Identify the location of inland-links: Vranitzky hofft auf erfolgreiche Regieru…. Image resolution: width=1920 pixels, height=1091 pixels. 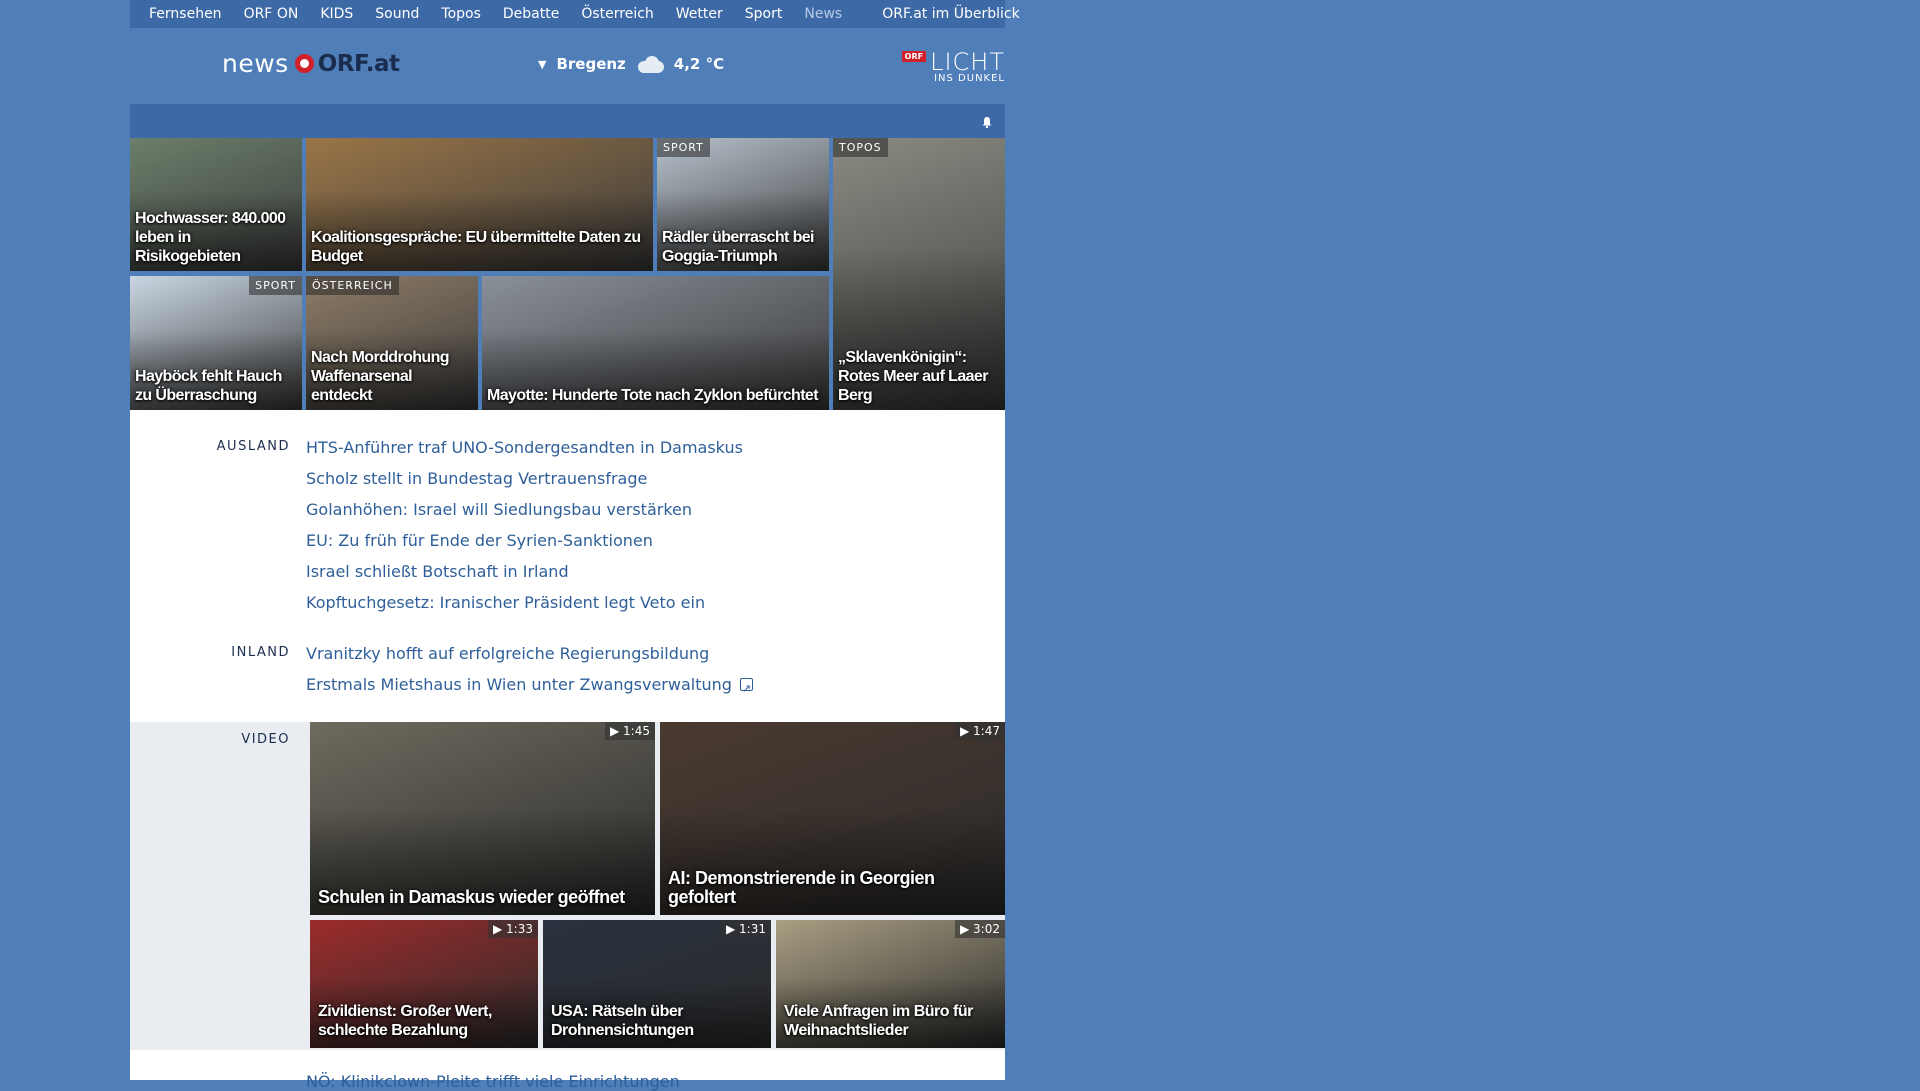
(529, 671).